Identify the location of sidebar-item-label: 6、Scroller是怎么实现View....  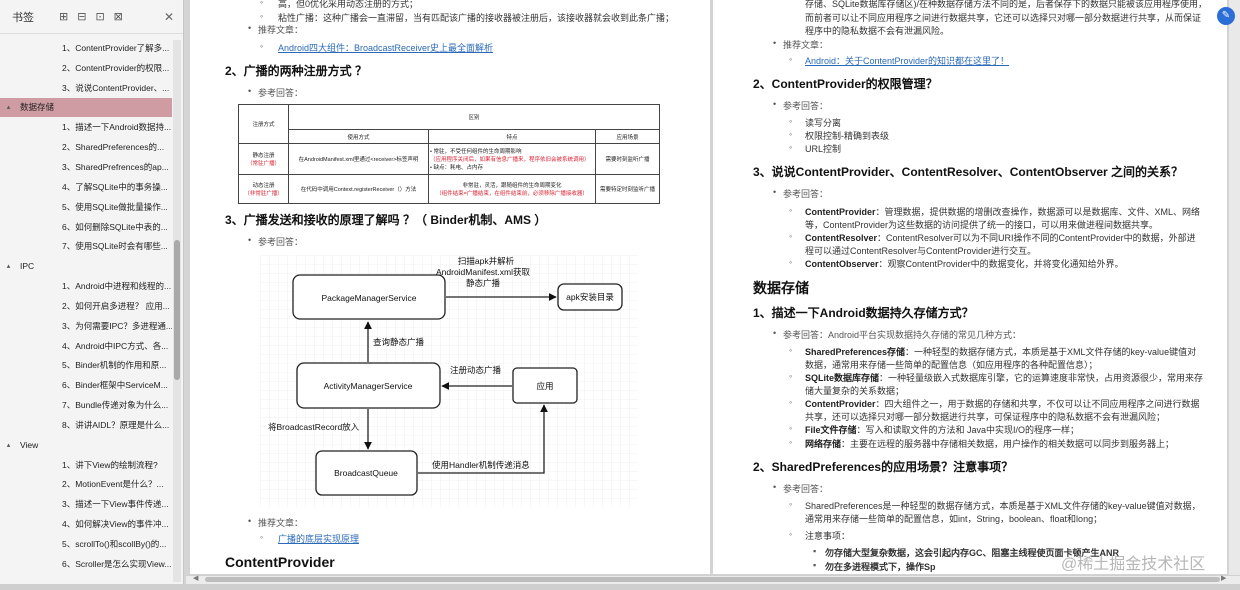
(117, 563).